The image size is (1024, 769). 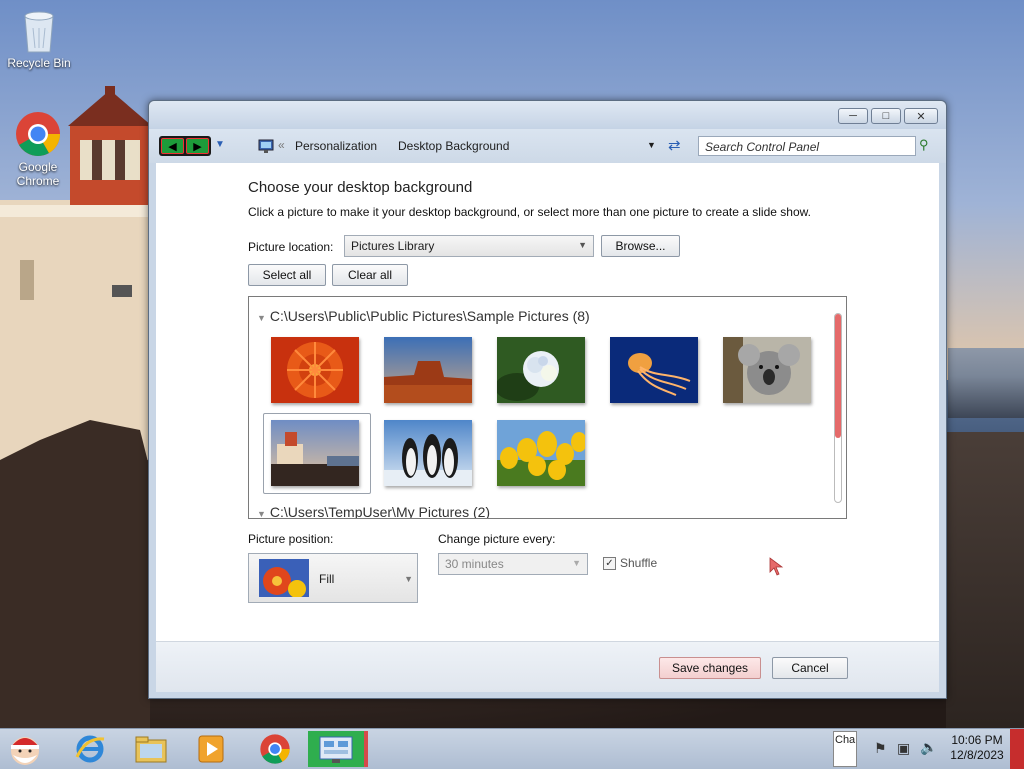 What do you see at coordinates (651, 145) in the screenshot?
I see `address-dropdown-icon: ▼` at bounding box center [651, 145].